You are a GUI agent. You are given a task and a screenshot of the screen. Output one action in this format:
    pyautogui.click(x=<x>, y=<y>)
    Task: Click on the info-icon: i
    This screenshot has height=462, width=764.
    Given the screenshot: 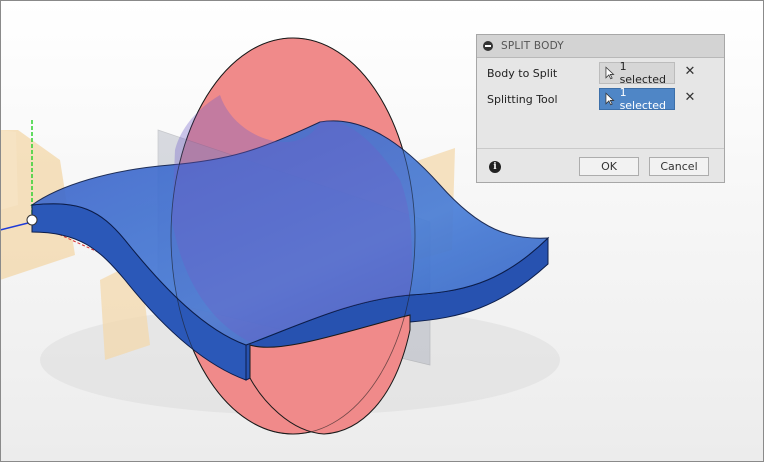 What is the action you would take?
    pyautogui.click(x=495, y=167)
    